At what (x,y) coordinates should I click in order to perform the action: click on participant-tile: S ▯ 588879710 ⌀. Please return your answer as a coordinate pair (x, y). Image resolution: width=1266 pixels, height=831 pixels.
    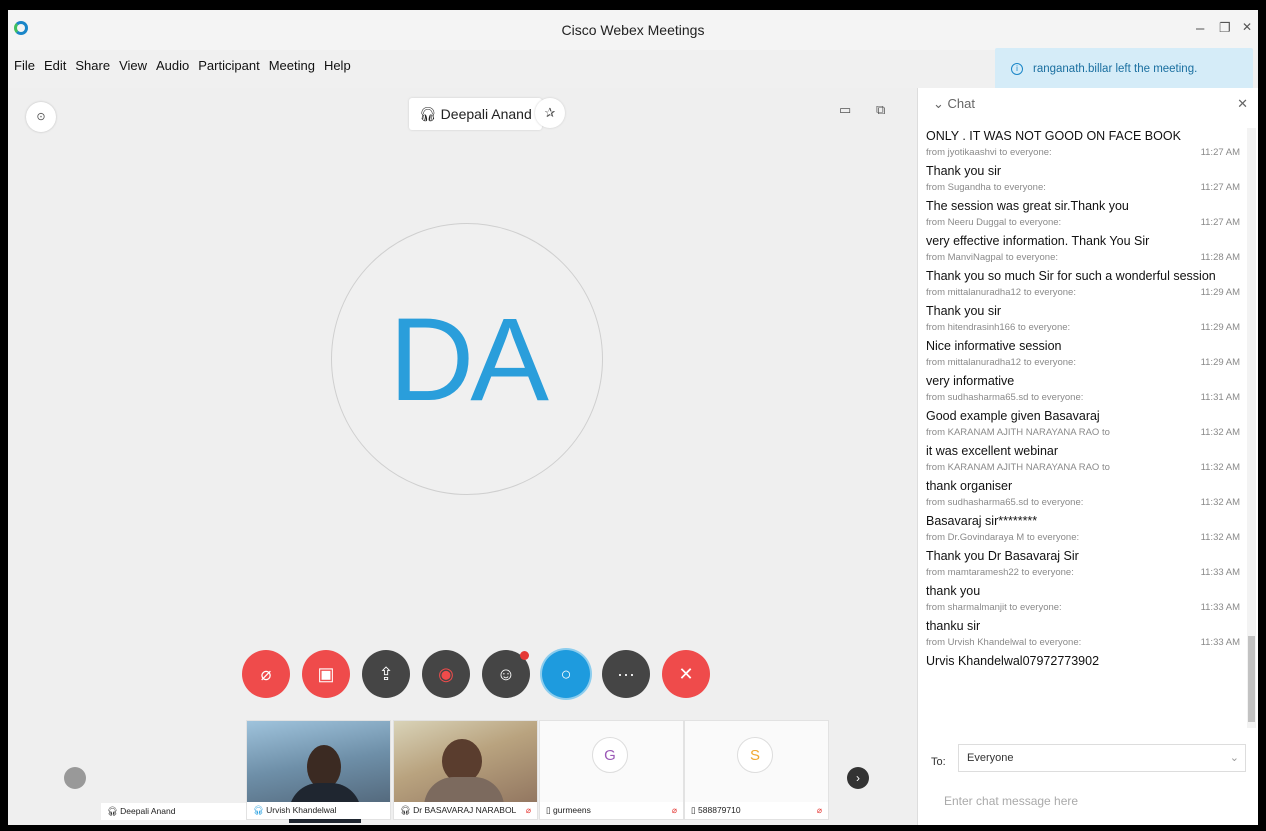
    Looking at the image, I should click on (756, 770).